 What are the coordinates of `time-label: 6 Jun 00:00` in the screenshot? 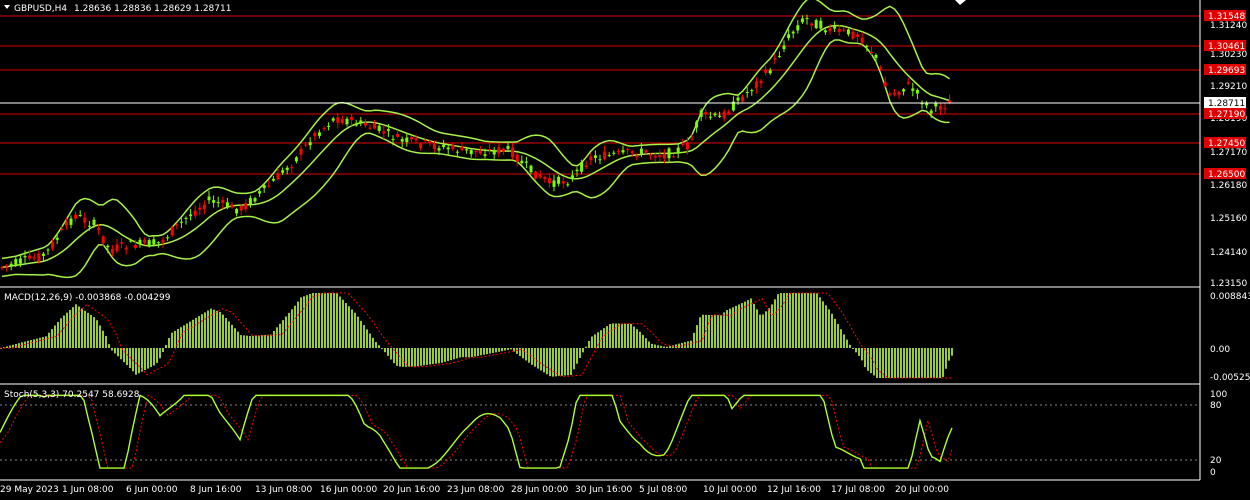 It's located at (152, 490).